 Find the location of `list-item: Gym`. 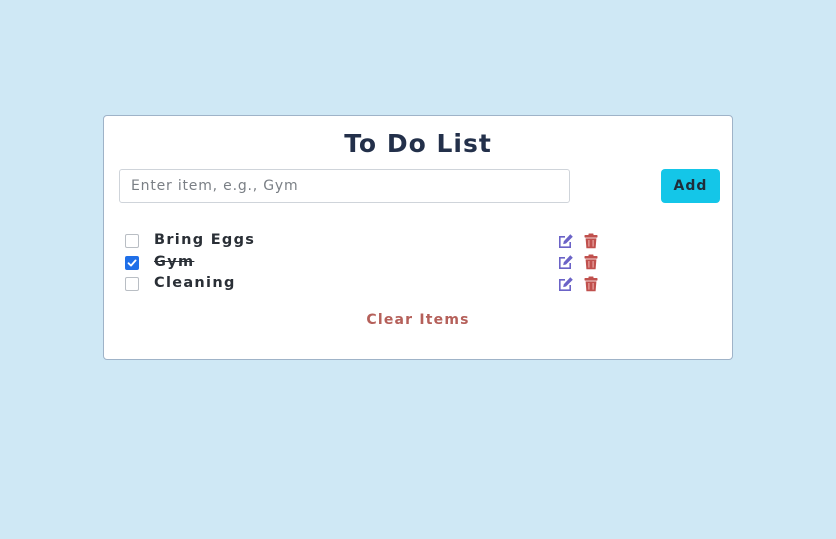

list-item: Gym is located at coordinates (365, 264).